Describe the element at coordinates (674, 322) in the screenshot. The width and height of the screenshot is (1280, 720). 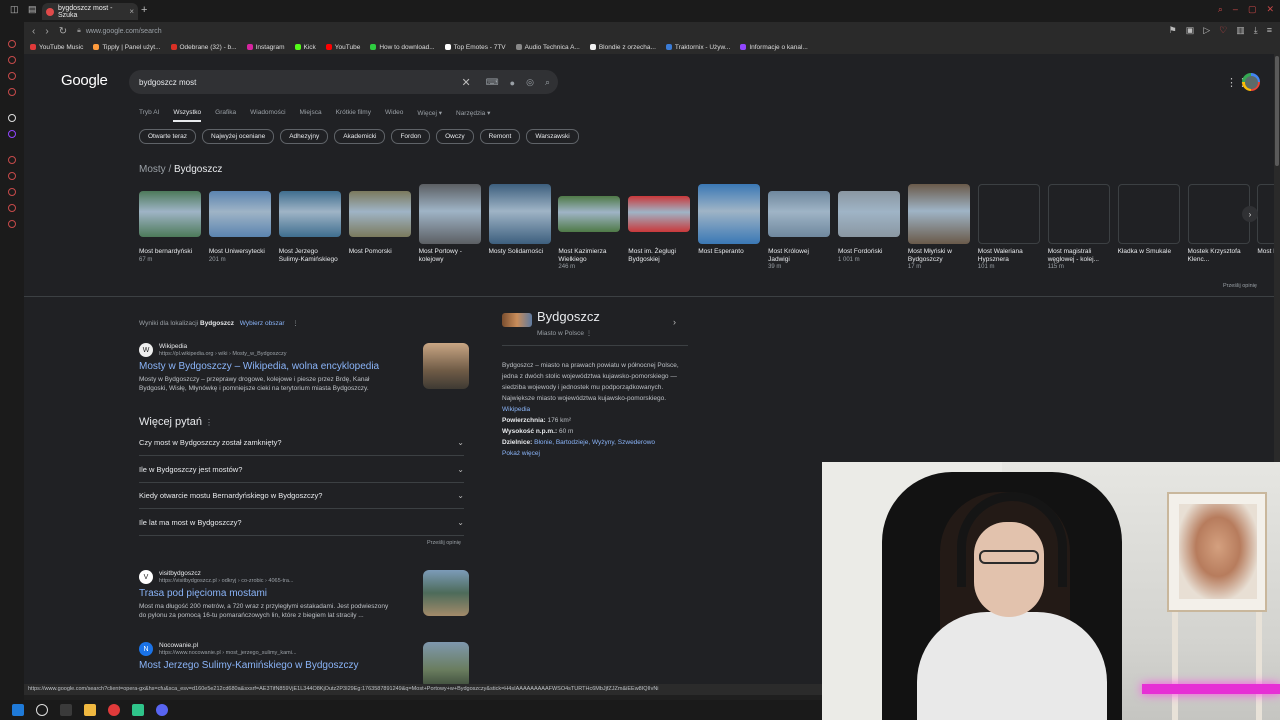
I see `chevron-right-icon: ›` at that location.